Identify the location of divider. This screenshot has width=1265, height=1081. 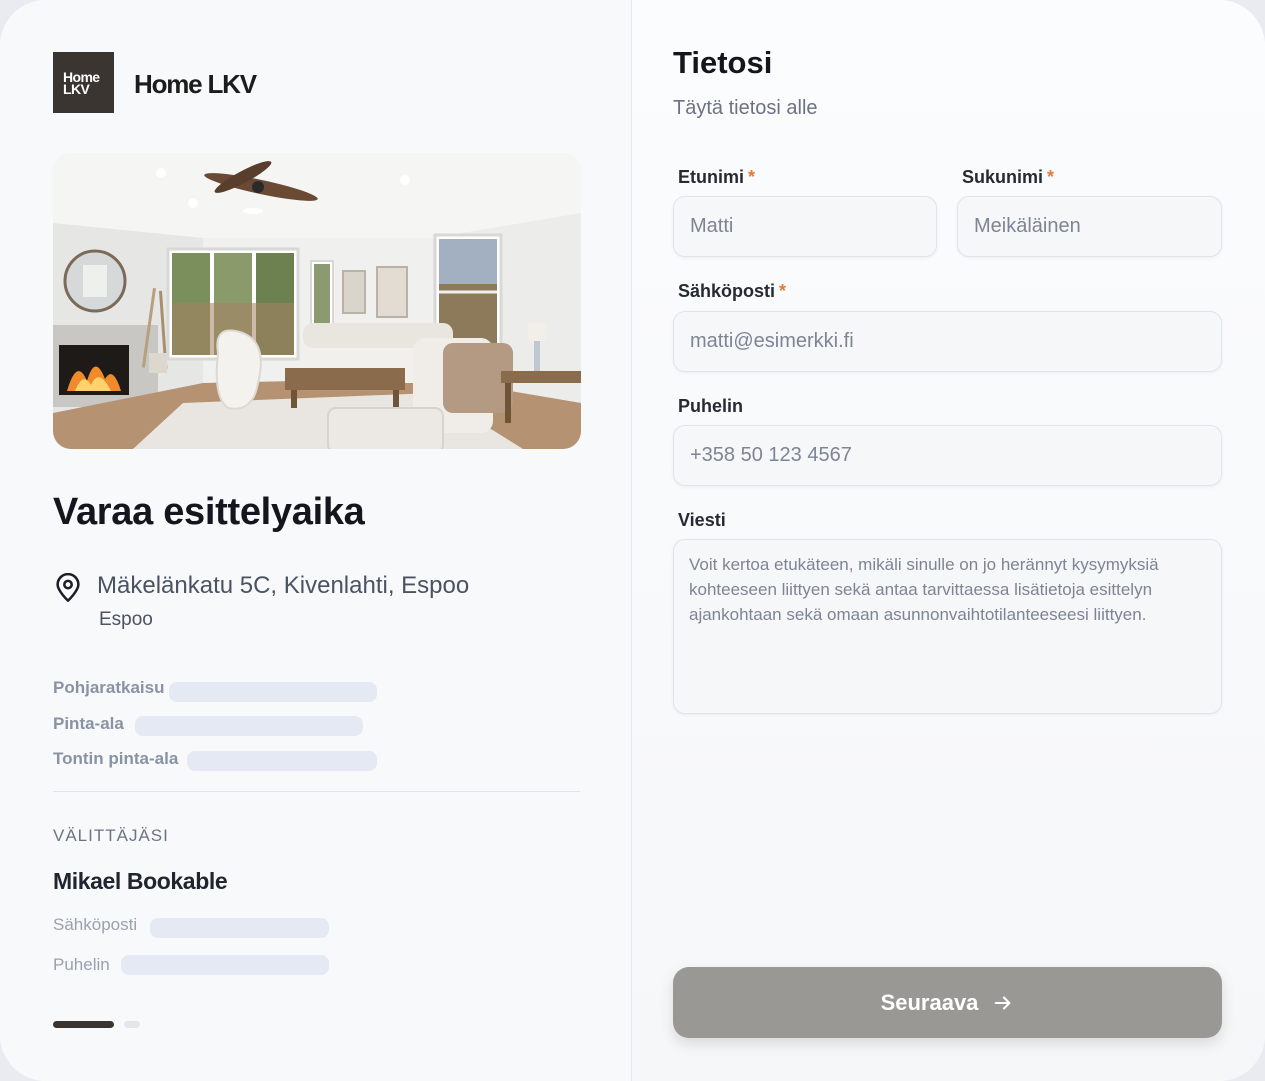
(316, 791).